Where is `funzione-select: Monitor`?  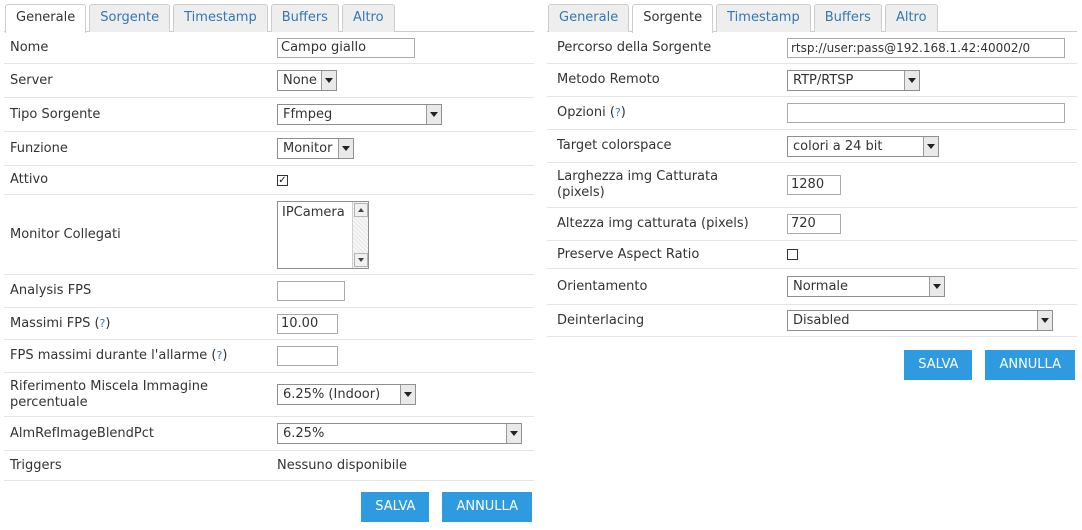 funzione-select: Monitor is located at coordinates (315, 148).